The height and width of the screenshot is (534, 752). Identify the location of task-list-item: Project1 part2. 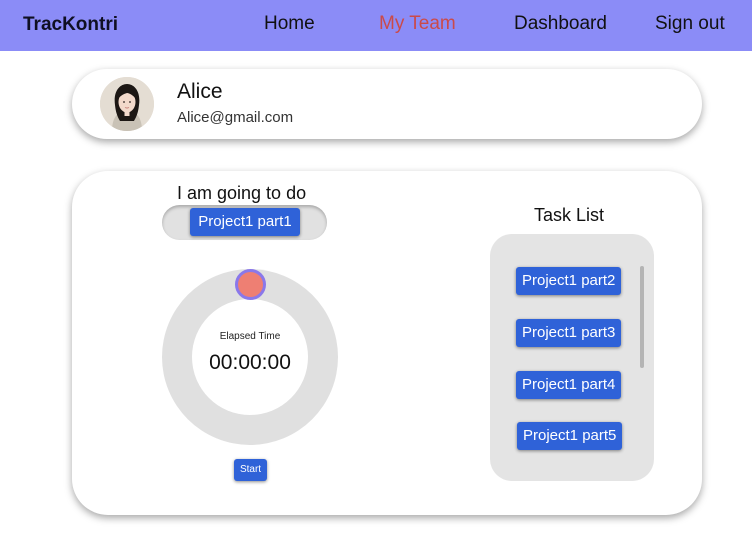
(569, 281).